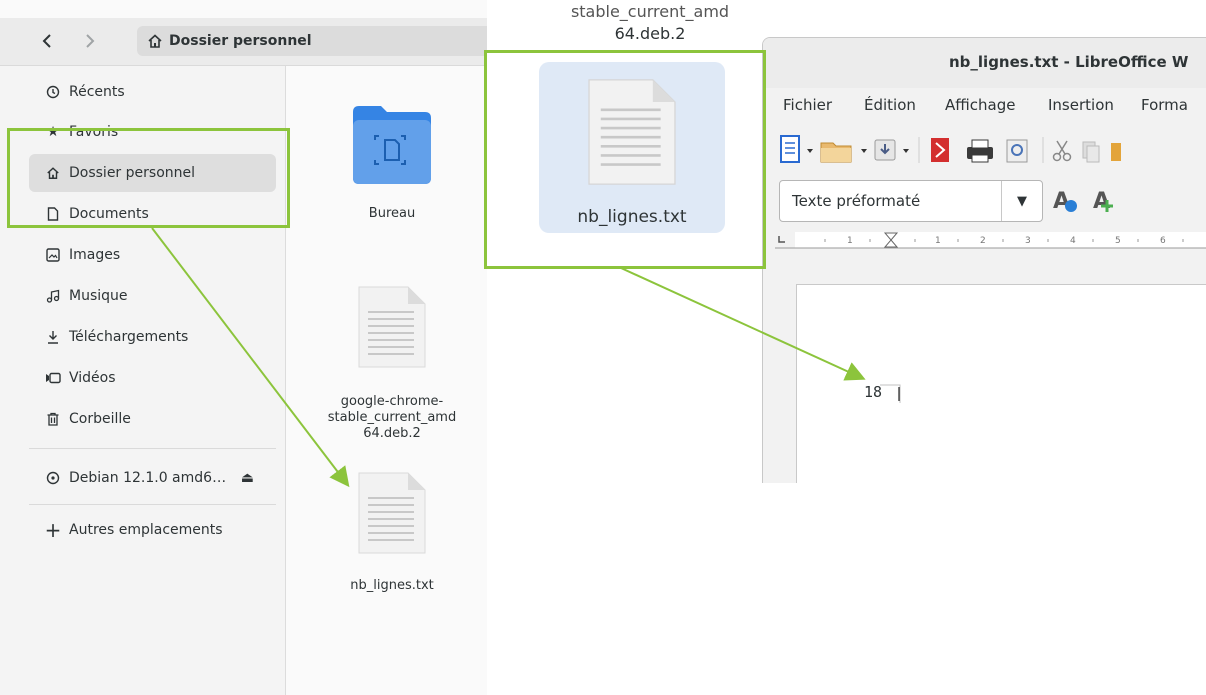 This screenshot has width=1206, height=695. What do you see at coordinates (250, 357) in the screenshot?
I see `arrow-to-file-view` at bounding box center [250, 357].